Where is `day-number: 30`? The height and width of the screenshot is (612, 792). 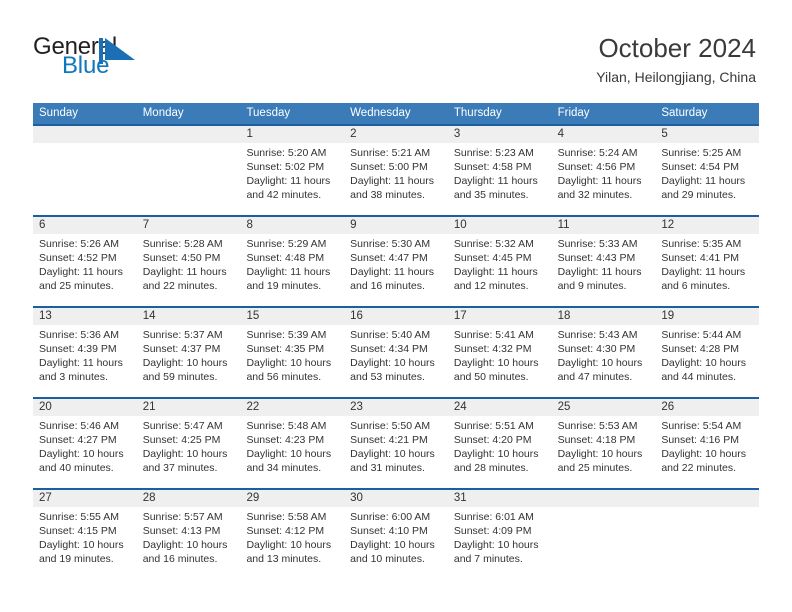
day-number: 30 is located at coordinates (396, 498).